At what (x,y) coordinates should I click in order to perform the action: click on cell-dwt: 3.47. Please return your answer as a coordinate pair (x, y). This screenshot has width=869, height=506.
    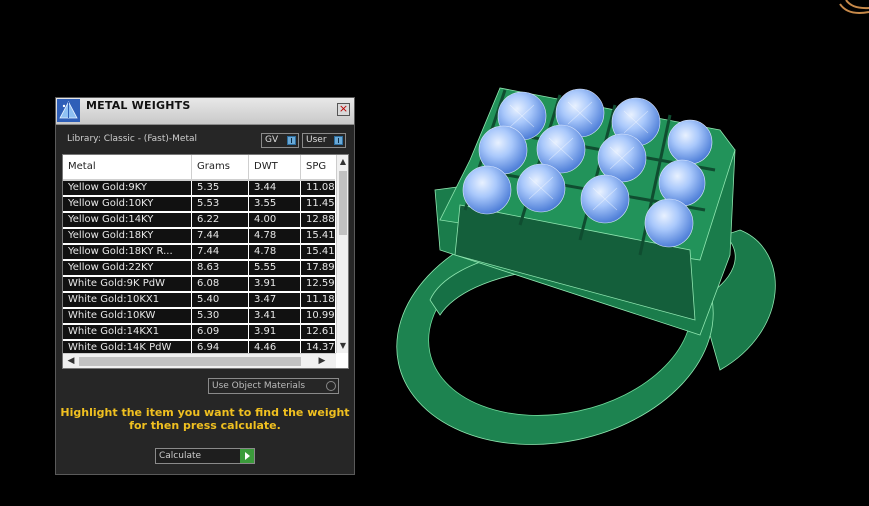
    Looking at the image, I should click on (275, 300).